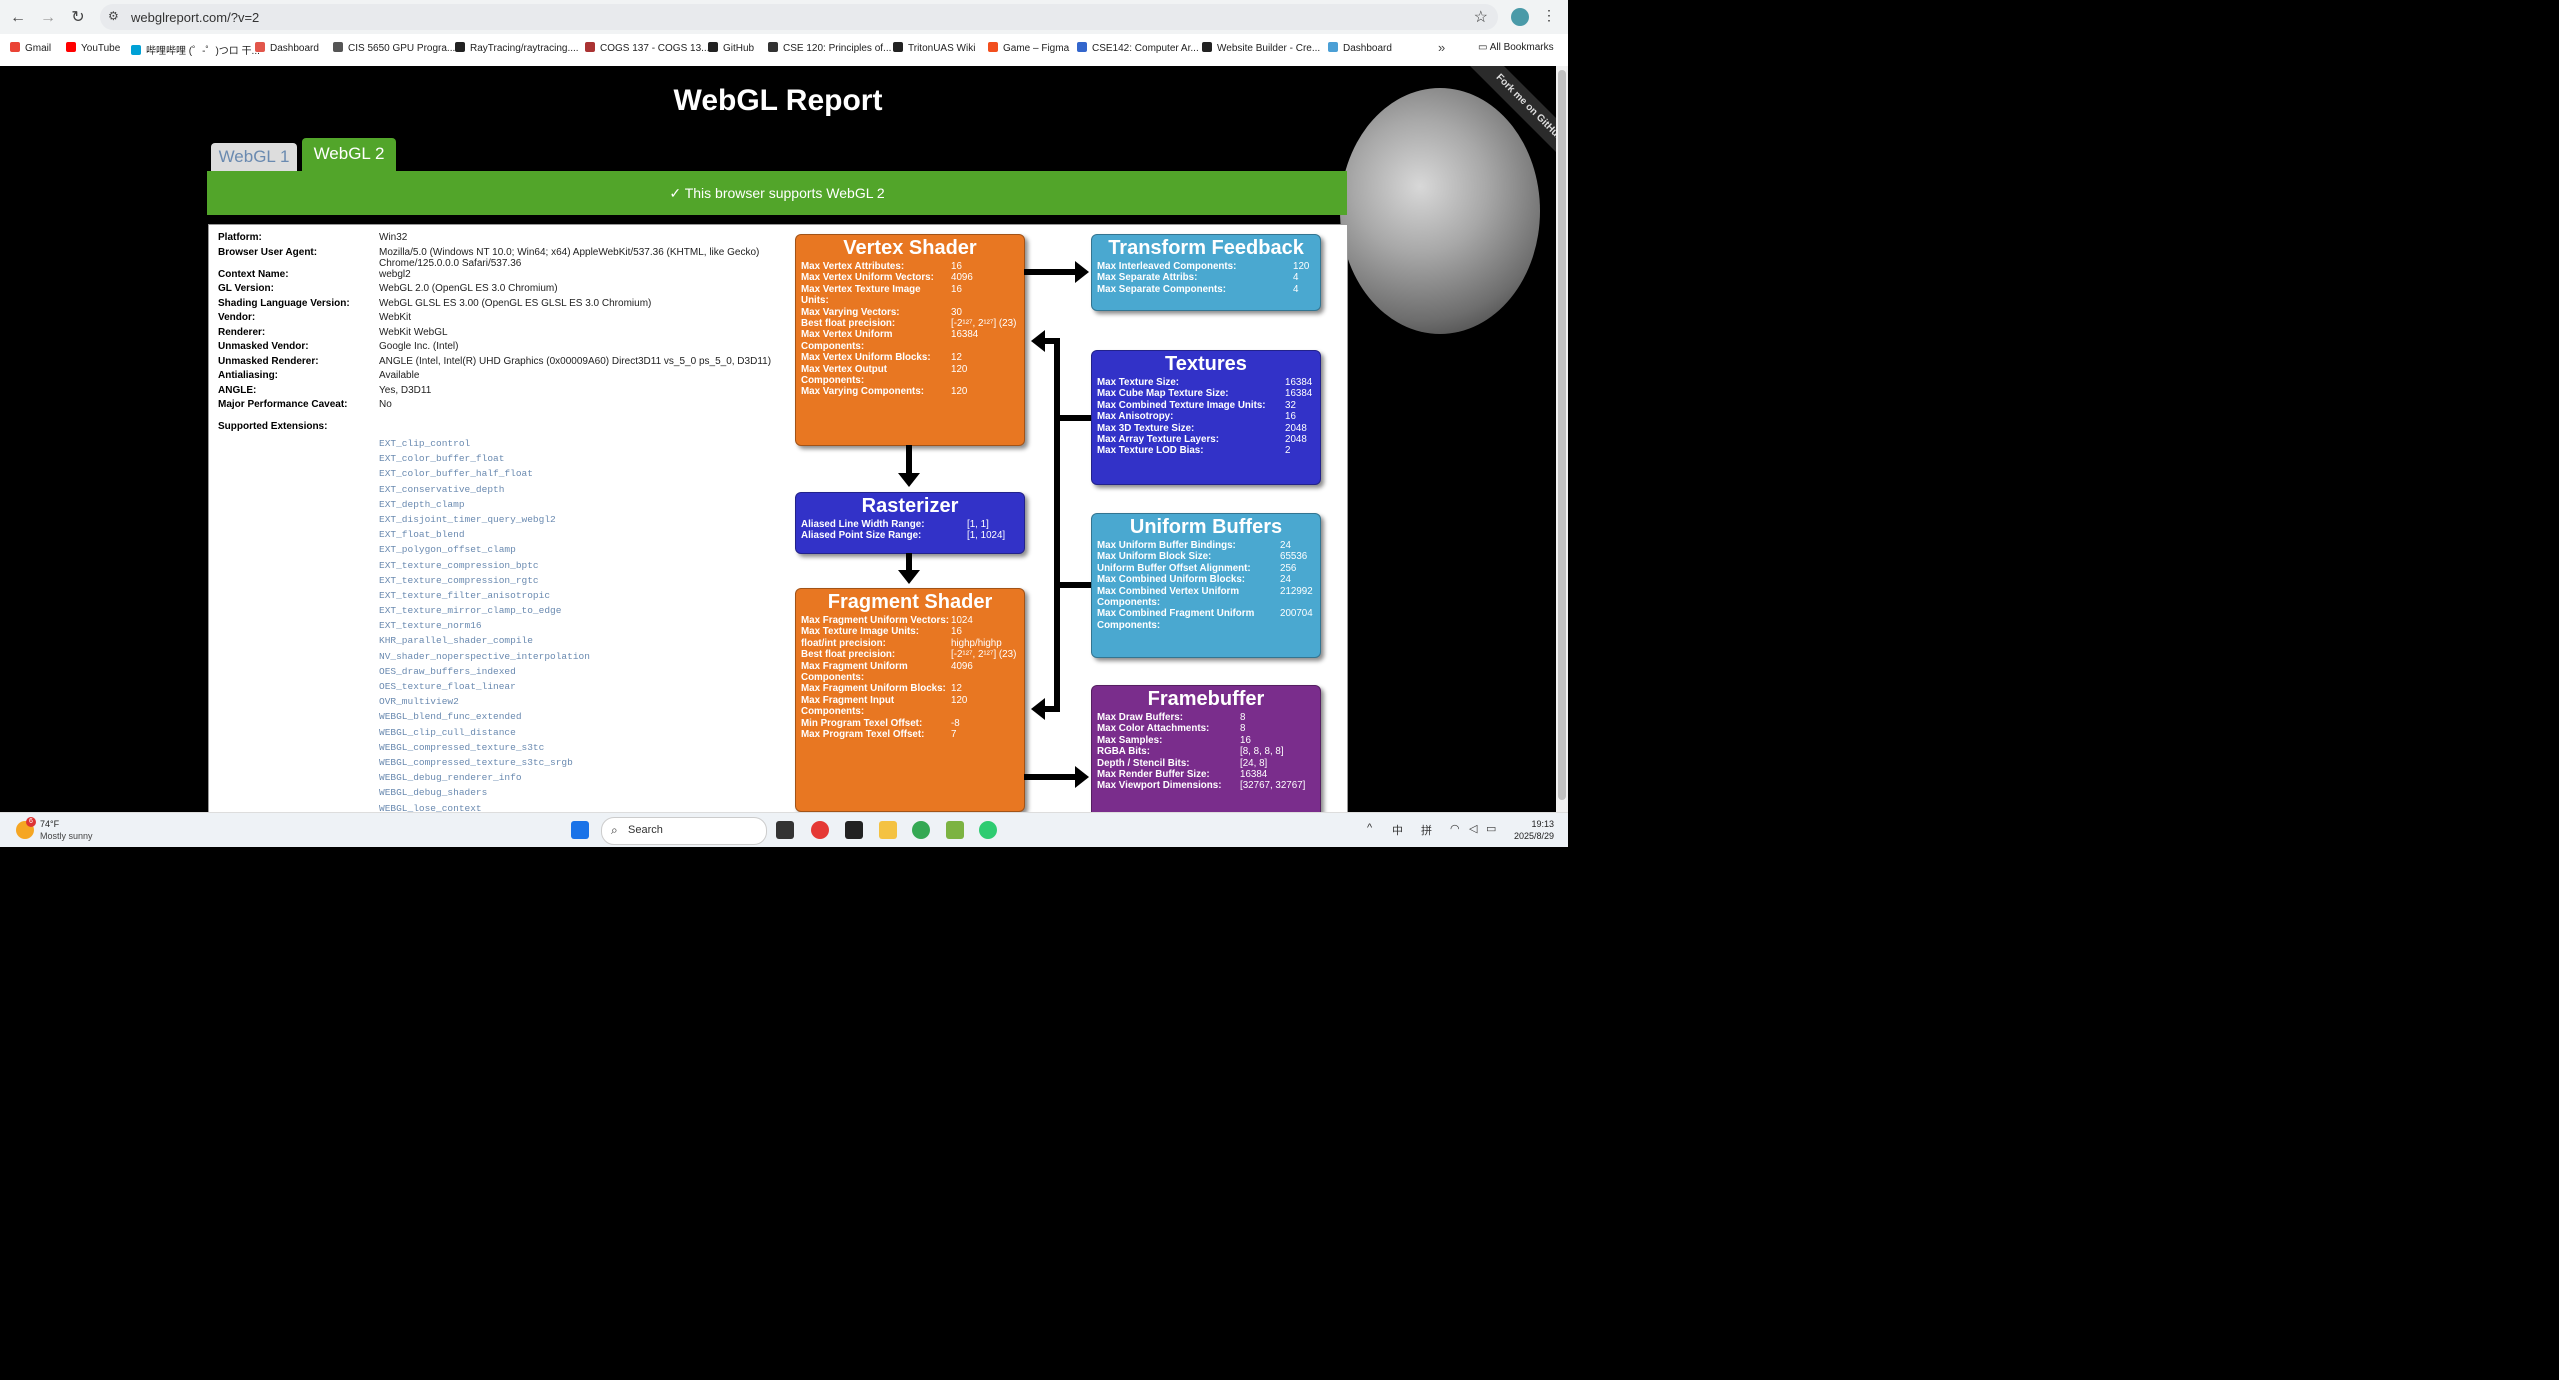  Describe the element at coordinates (484, 686) in the screenshot. I see `extension-link: OES_texture_float_linear` at that location.